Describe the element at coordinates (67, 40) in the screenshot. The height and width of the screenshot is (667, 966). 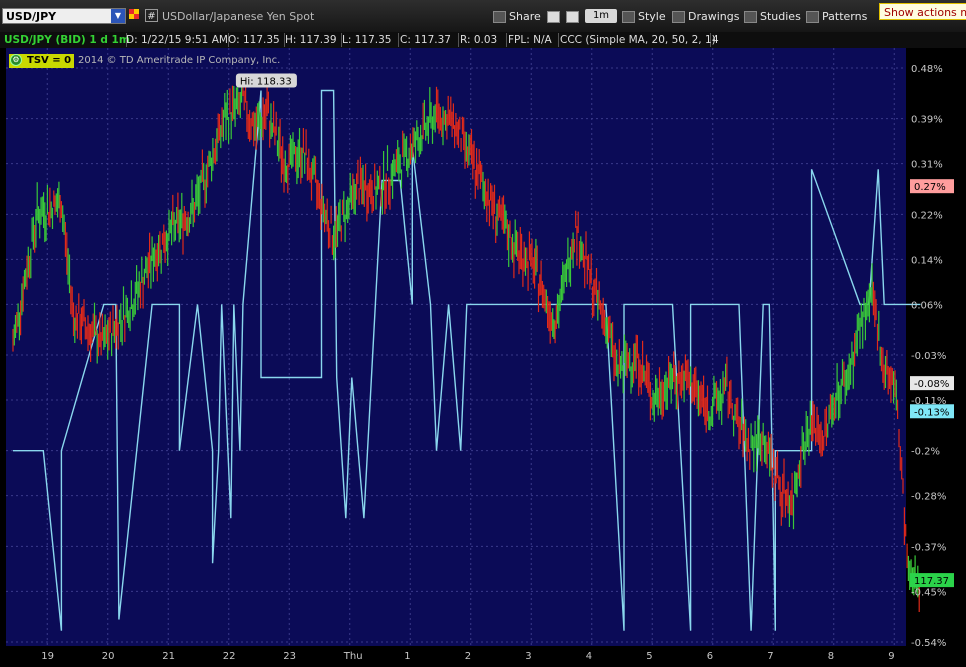
I see `chart-title: USD/JPY (BID) 1 d 1m` at that location.